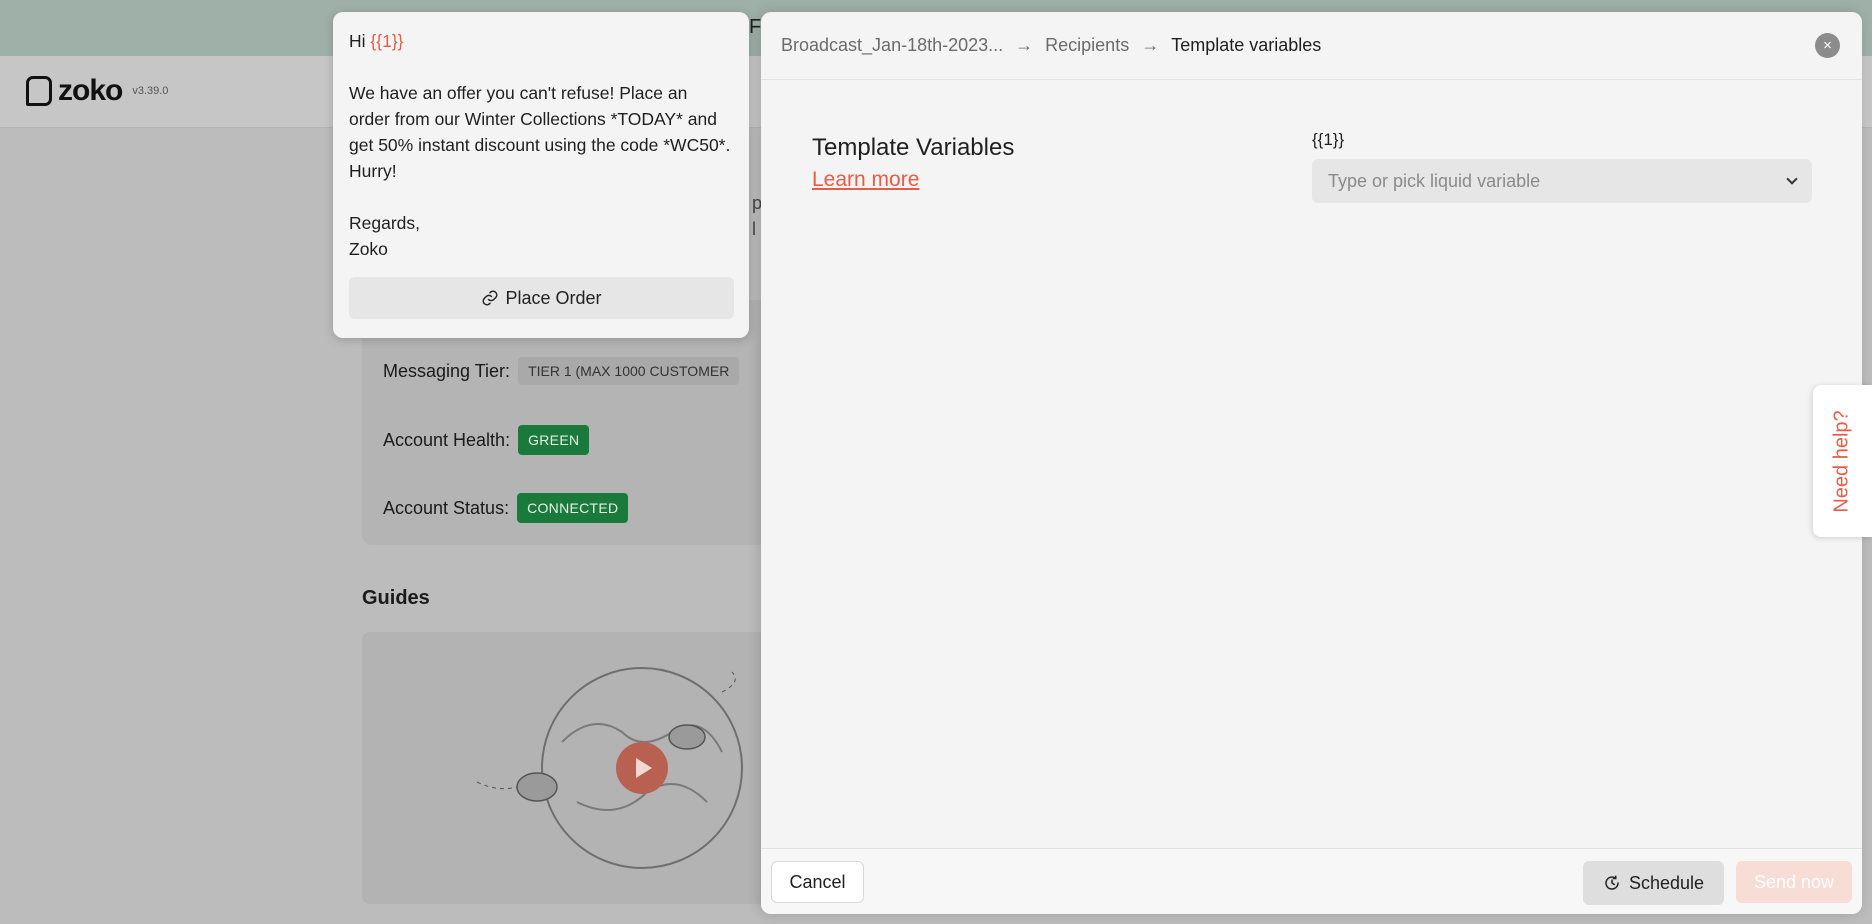  Describe the element at coordinates (1794, 882) in the screenshot. I see `send-now-button: Send now` at that location.